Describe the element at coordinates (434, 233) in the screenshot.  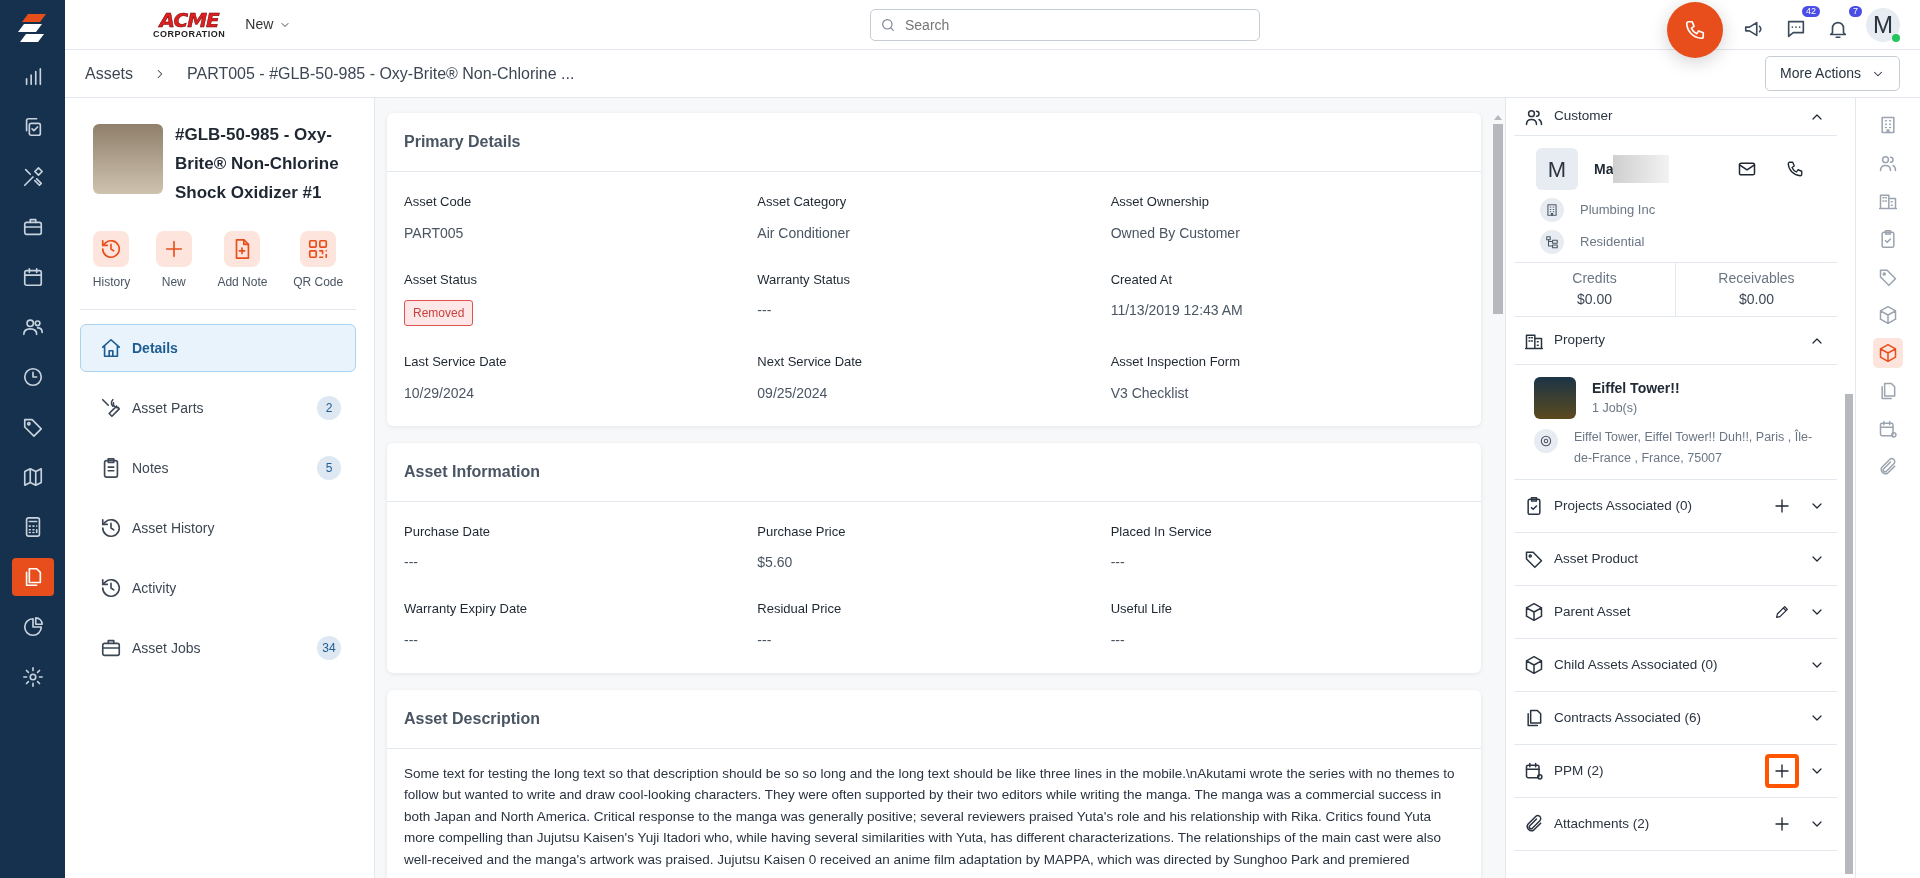
I see `field-value: PART005` at that location.